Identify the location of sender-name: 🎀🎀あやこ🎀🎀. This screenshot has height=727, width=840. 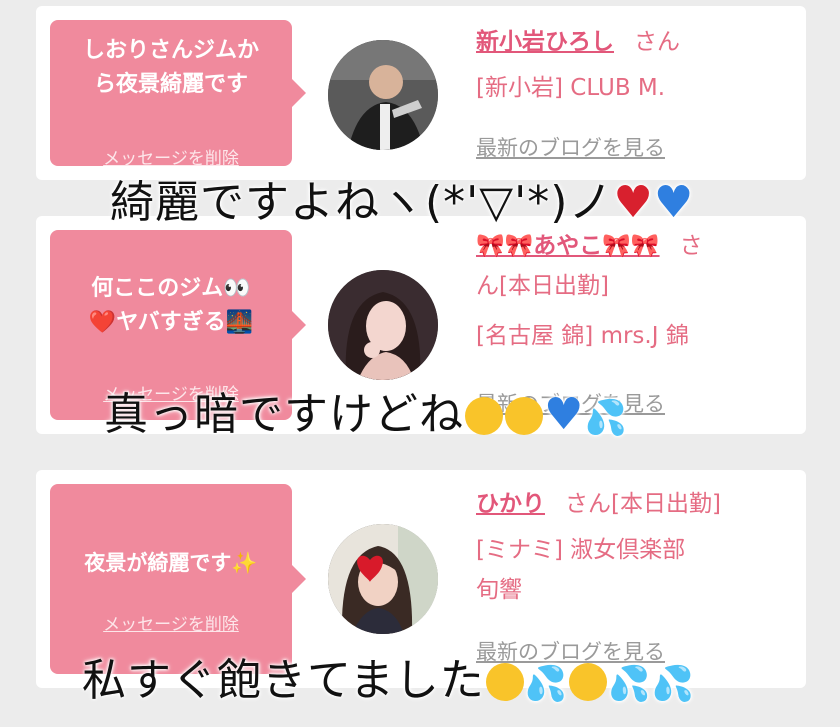
(568, 246).